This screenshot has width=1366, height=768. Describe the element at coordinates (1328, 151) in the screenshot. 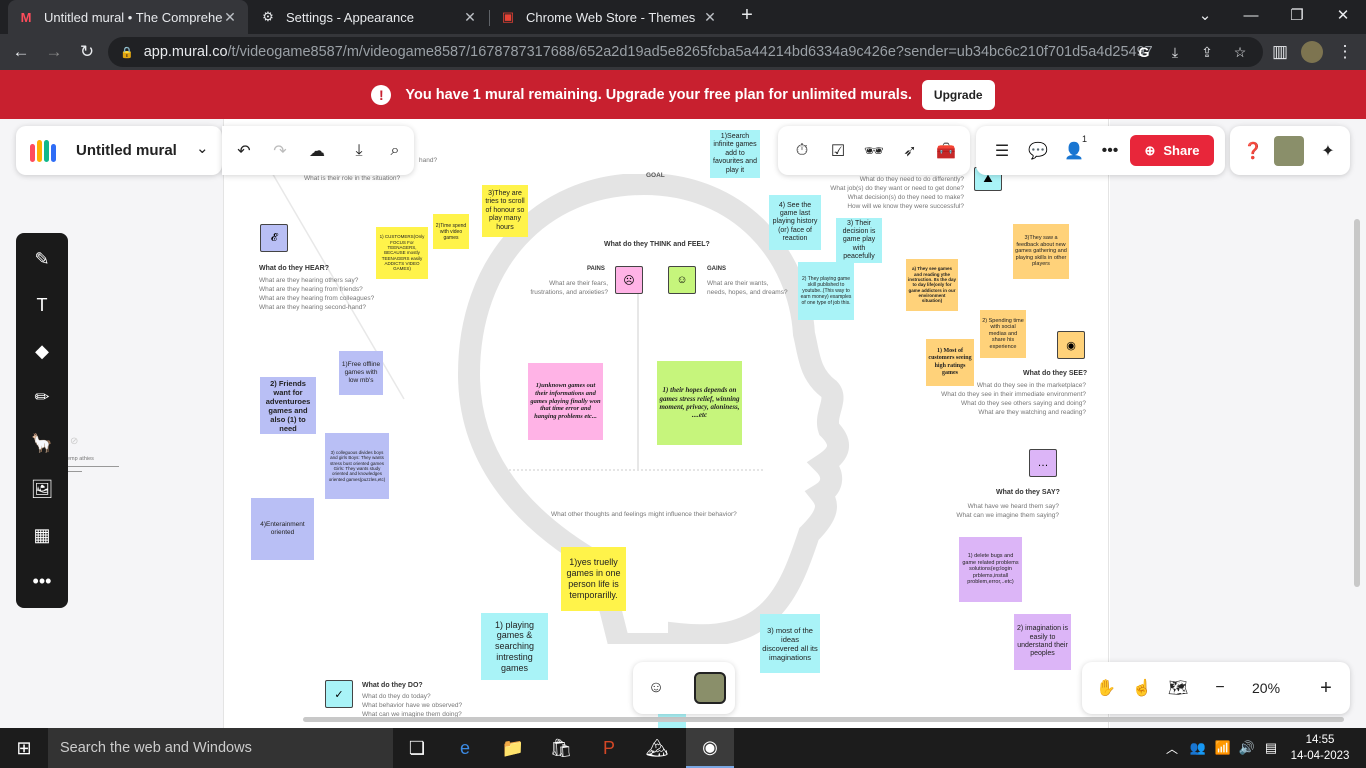

I see `ai-sparkle-icon: ✦` at that location.